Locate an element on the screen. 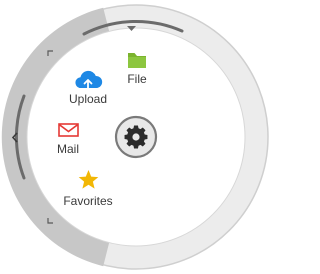 Image resolution: width=320 pixels, height=274 pixels. menu-item-favorites-label: Favorites is located at coordinates (87, 201).